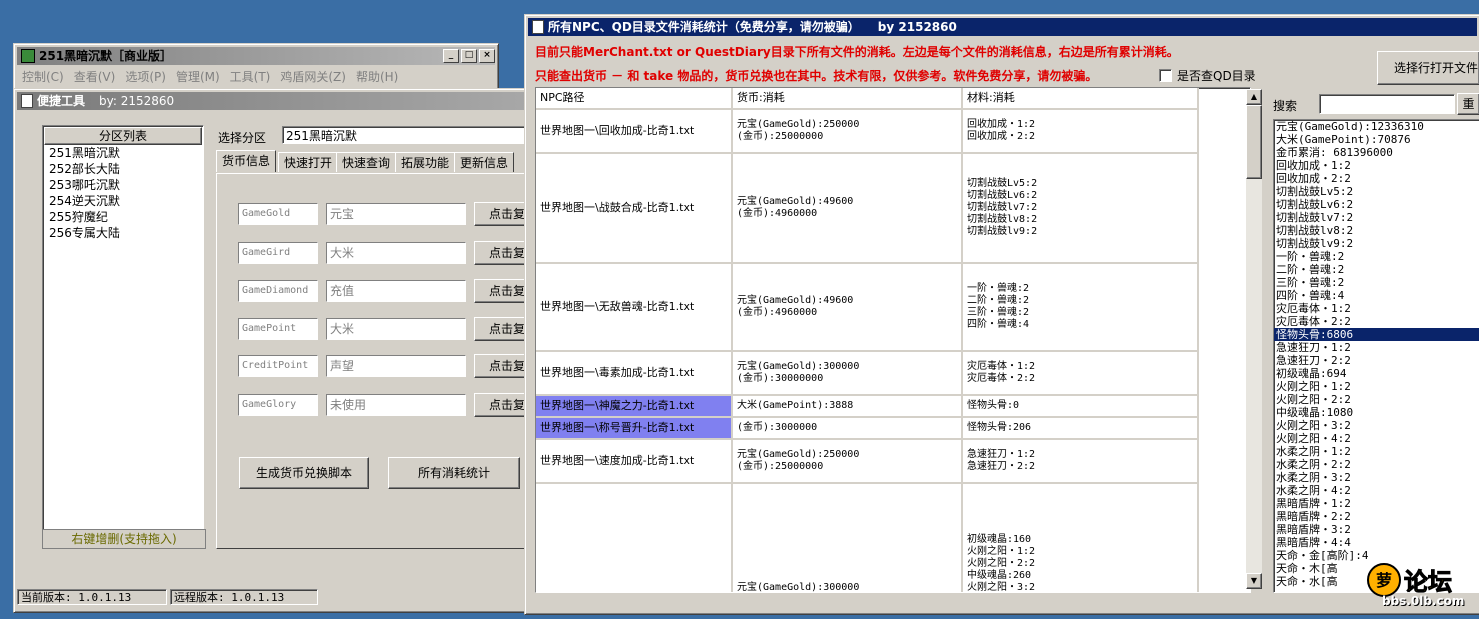 This screenshot has height=619, width=1479. I want to click on totals-item: 水柔之阴・3:2, so click(1376, 477).